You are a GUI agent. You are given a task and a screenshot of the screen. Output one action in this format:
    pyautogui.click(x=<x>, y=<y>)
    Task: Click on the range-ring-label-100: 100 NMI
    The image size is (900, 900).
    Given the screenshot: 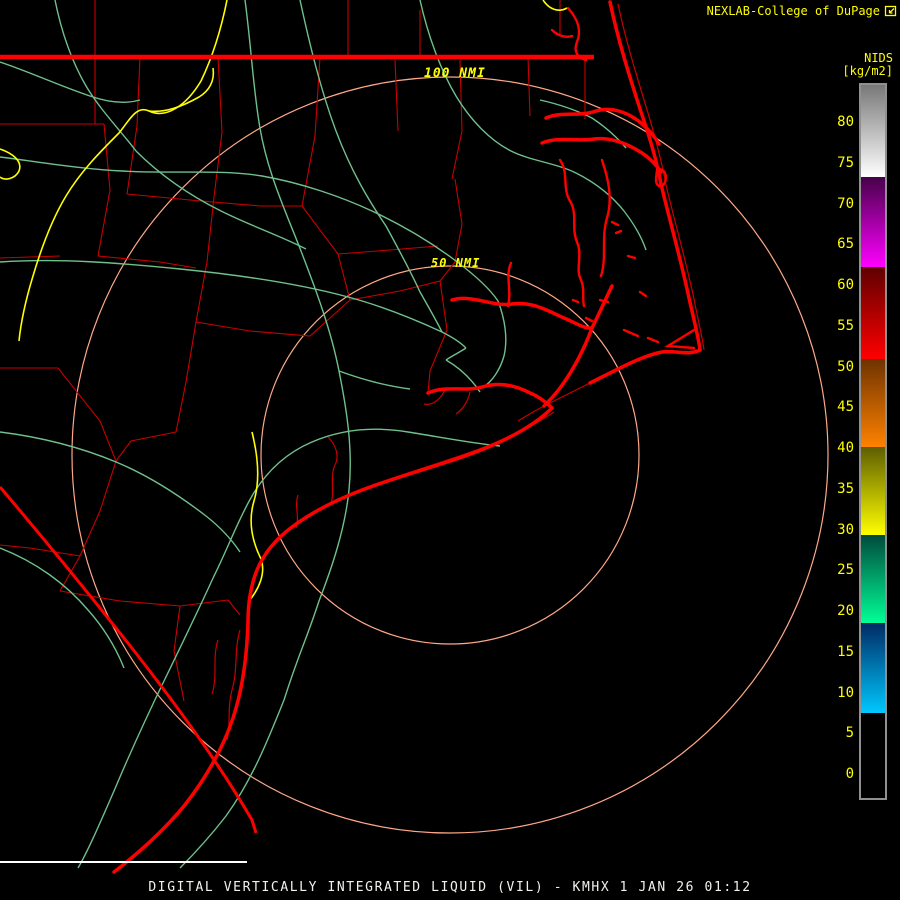 What is the action you would take?
    pyautogui.click(x=455, y=73)
    